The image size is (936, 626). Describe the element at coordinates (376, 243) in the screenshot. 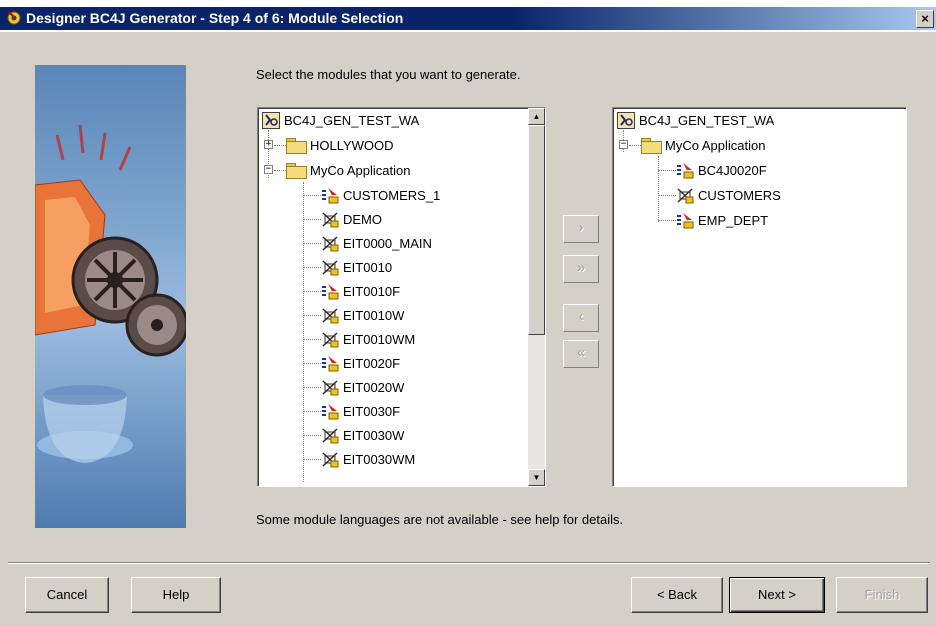

I see `tree-item-module: EIT0000_MAIN` at that location.